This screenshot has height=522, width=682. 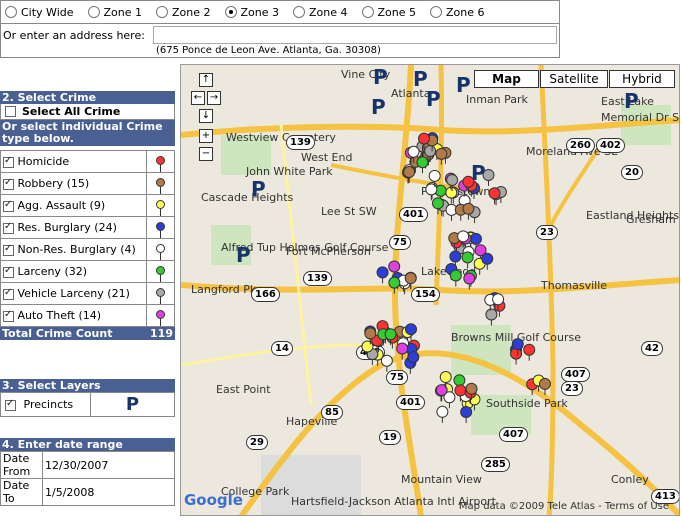 What do you see at coordinates (10, 404) in the screenshot?
I see `precincts-checkbox` at bounding box center [10, 404].